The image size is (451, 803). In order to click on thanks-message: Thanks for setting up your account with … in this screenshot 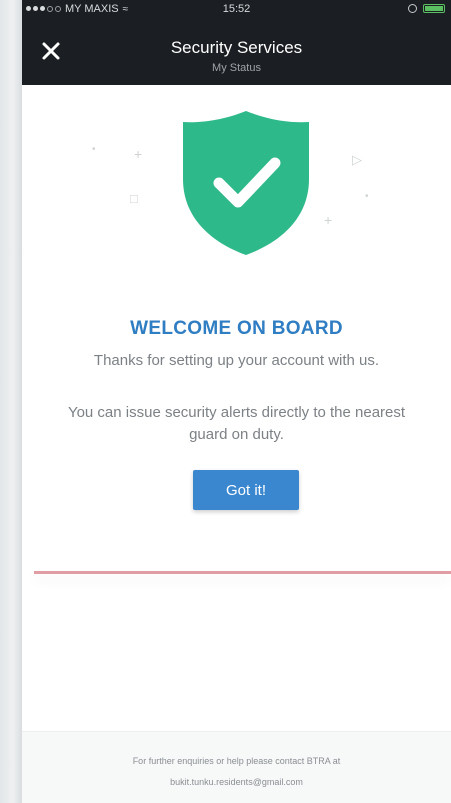, I will do `click(236, 360)`.